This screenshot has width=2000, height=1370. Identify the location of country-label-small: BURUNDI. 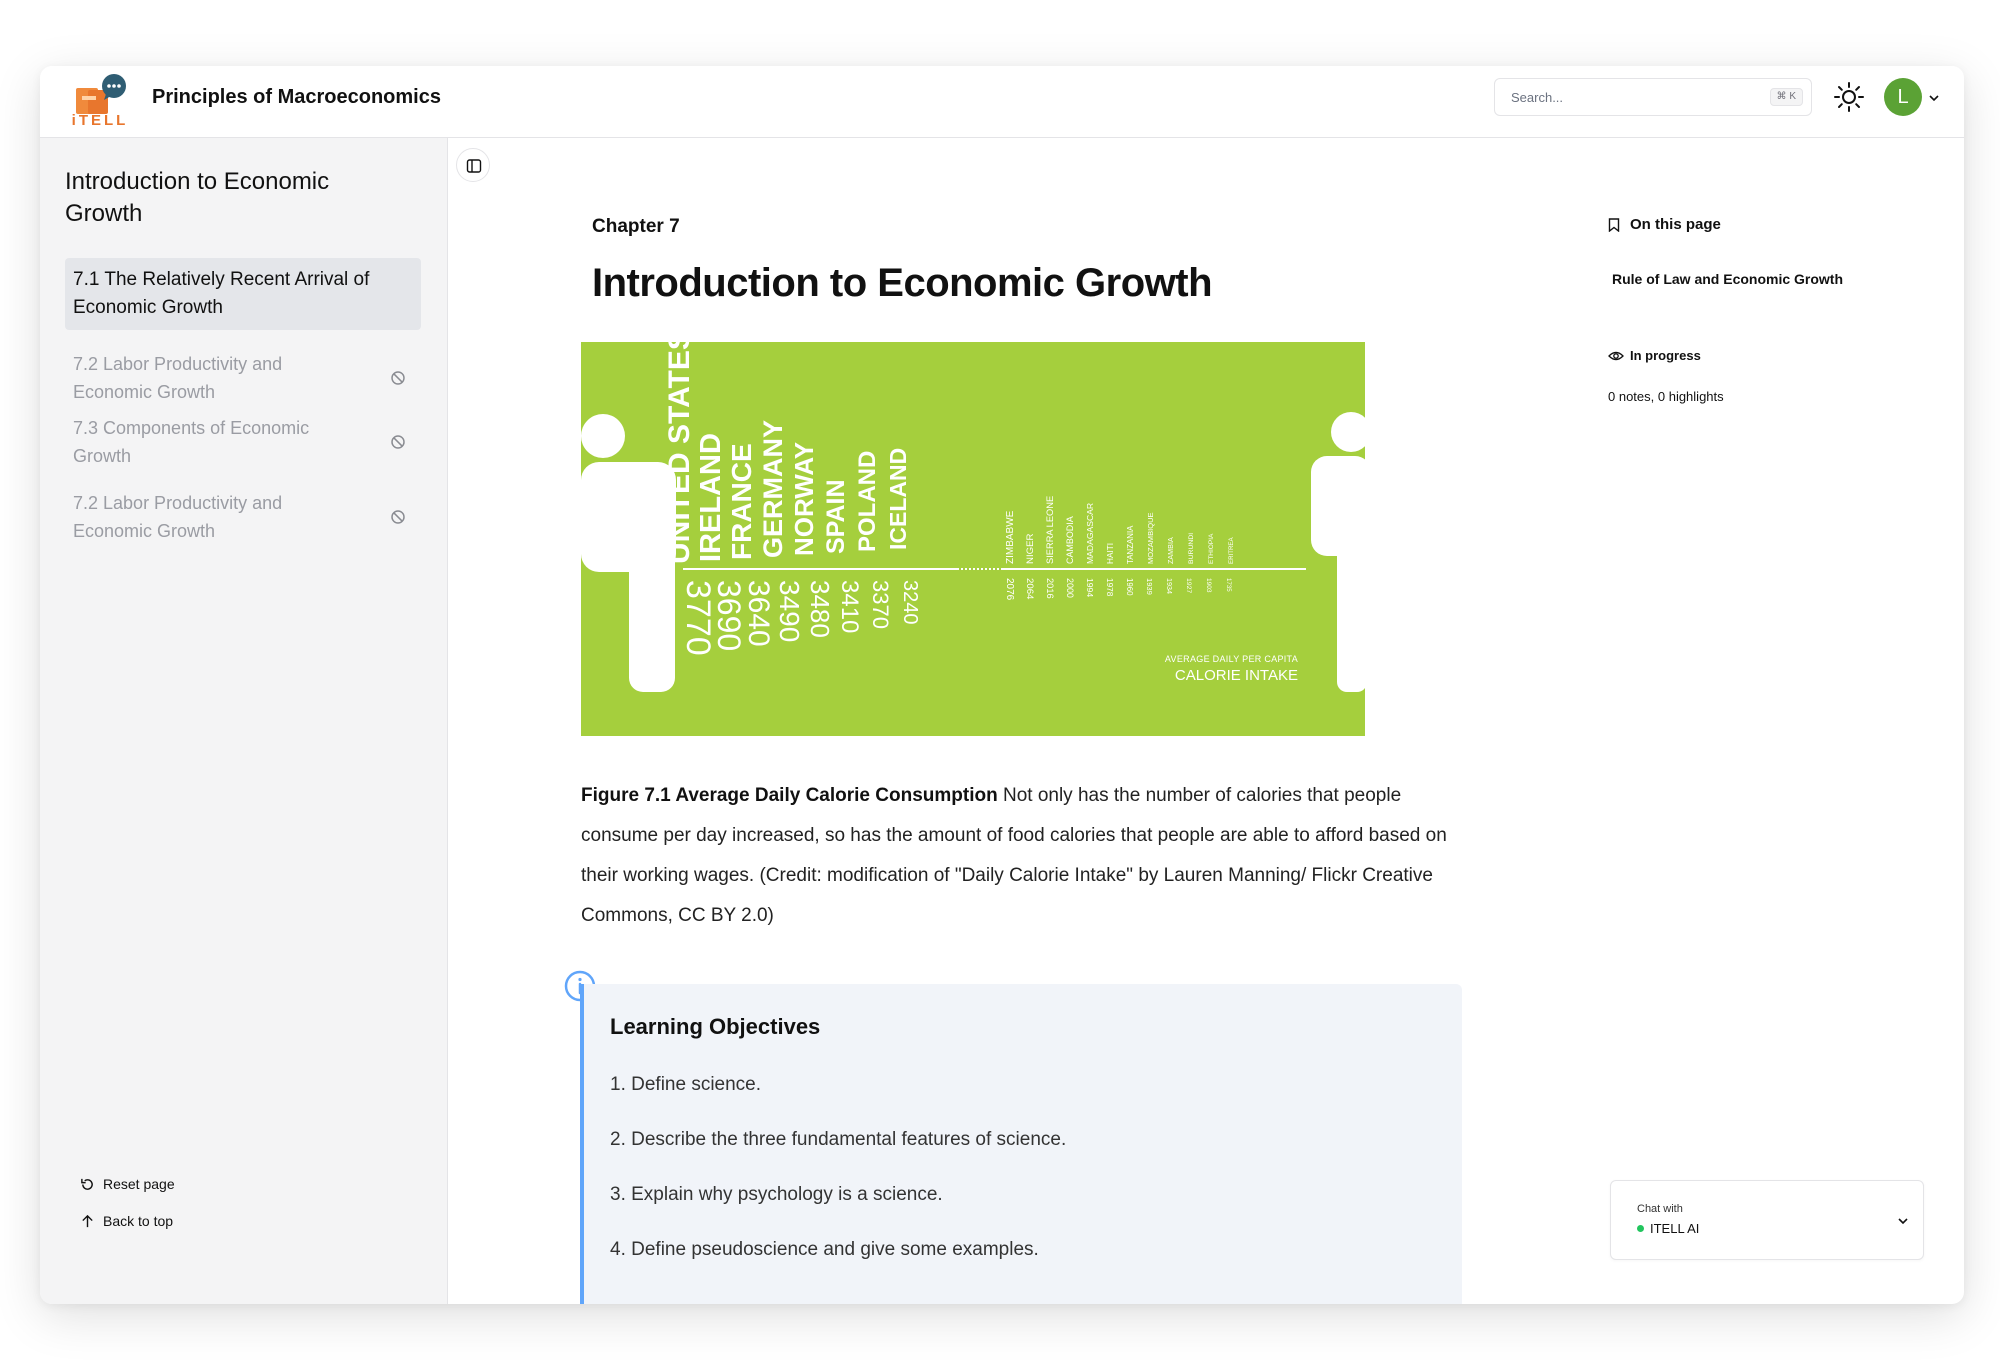
(1191, 548).